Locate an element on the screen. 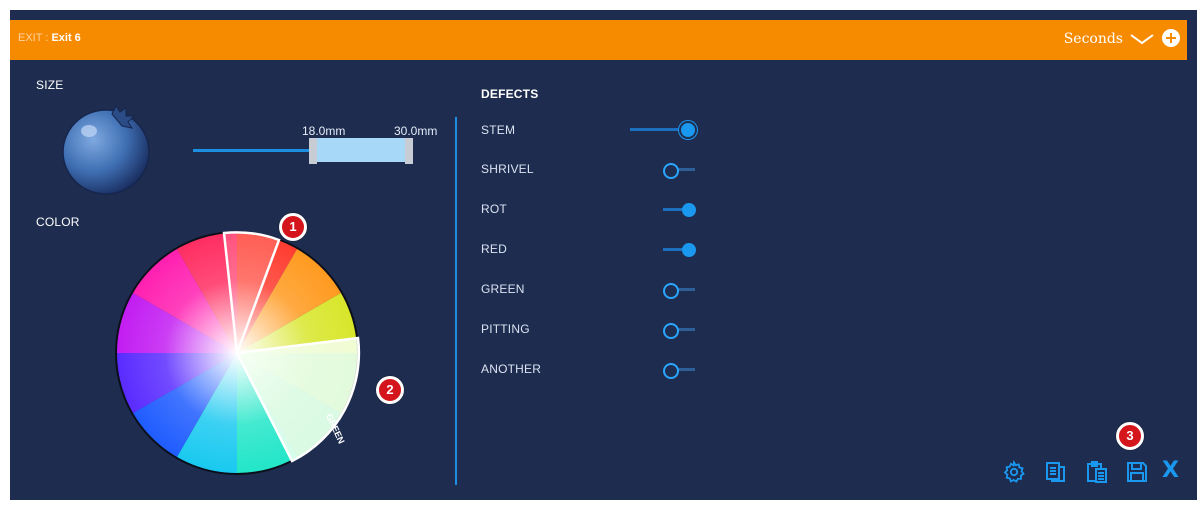 This screenshot has height=513, width=1204. toggle-rot is located at coordinates (683, 210).